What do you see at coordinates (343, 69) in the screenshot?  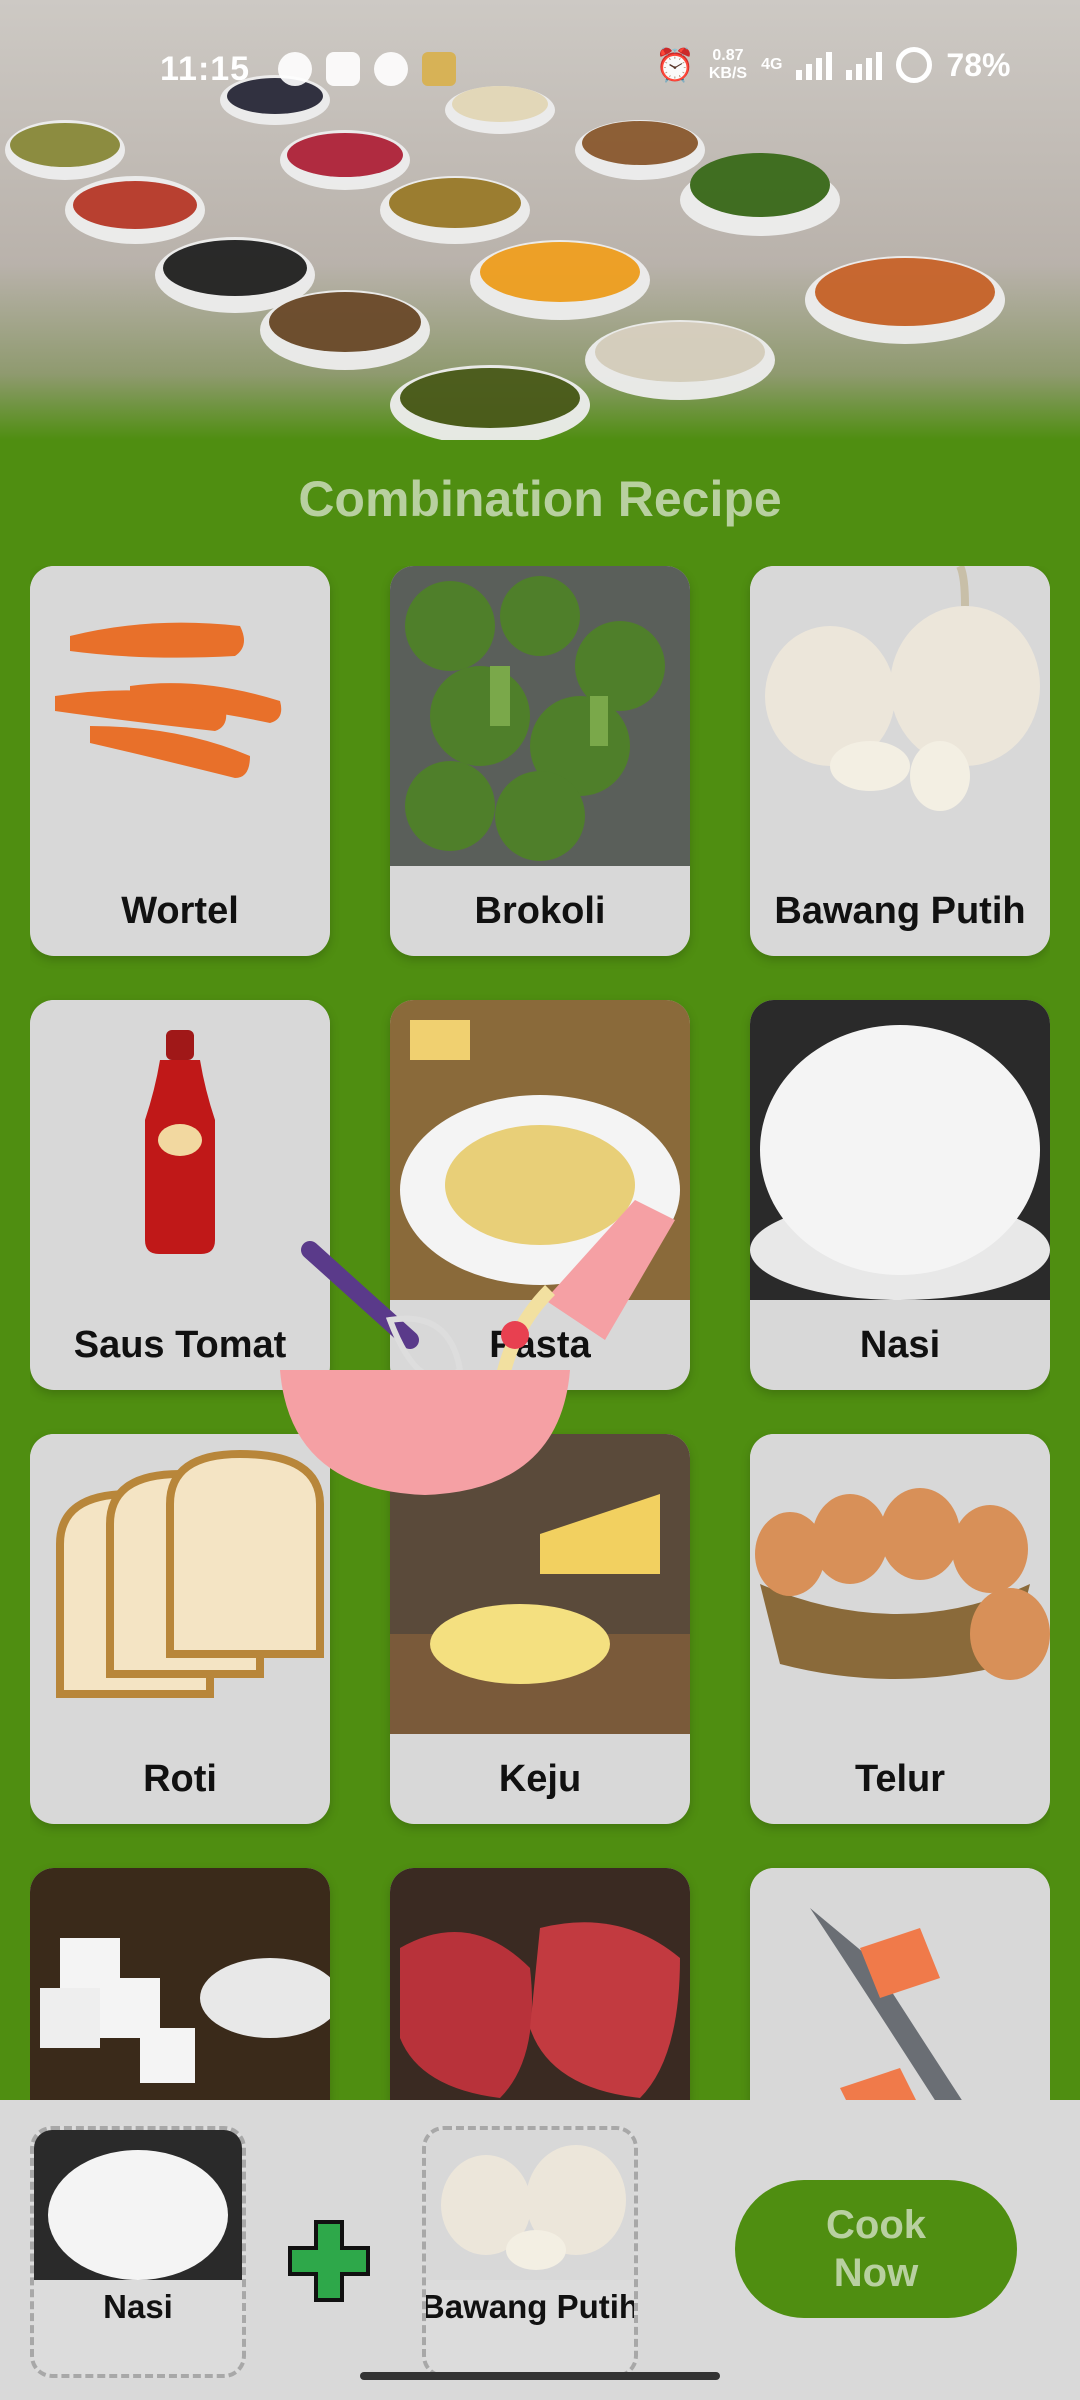 I see `messages-icon` at bounding box center [343, 69].